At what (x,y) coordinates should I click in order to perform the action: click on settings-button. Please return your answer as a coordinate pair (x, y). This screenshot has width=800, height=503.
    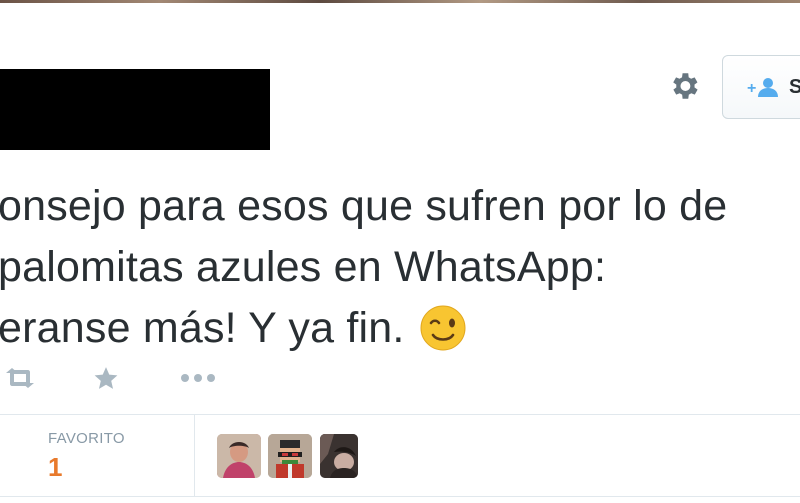
    Looking at the image, I should click on (684, 86).